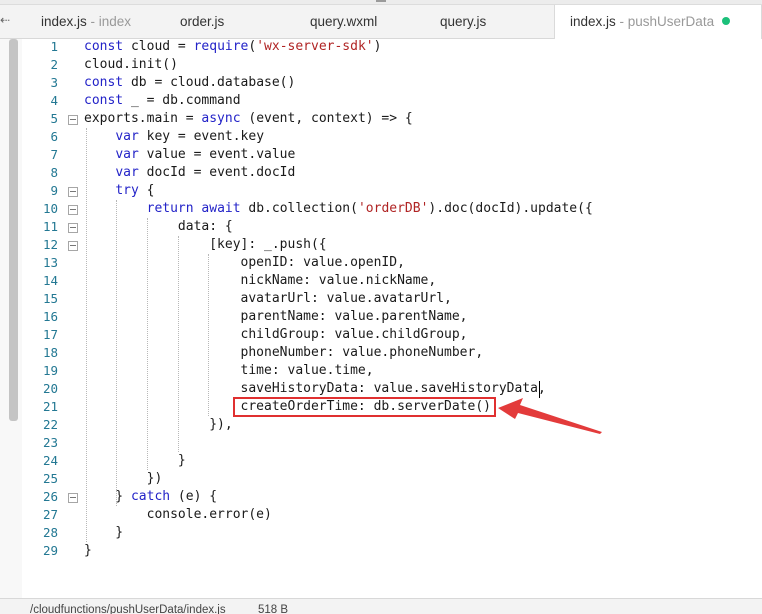  I want to click on annotation-arrow-icon, so click(550, 416).